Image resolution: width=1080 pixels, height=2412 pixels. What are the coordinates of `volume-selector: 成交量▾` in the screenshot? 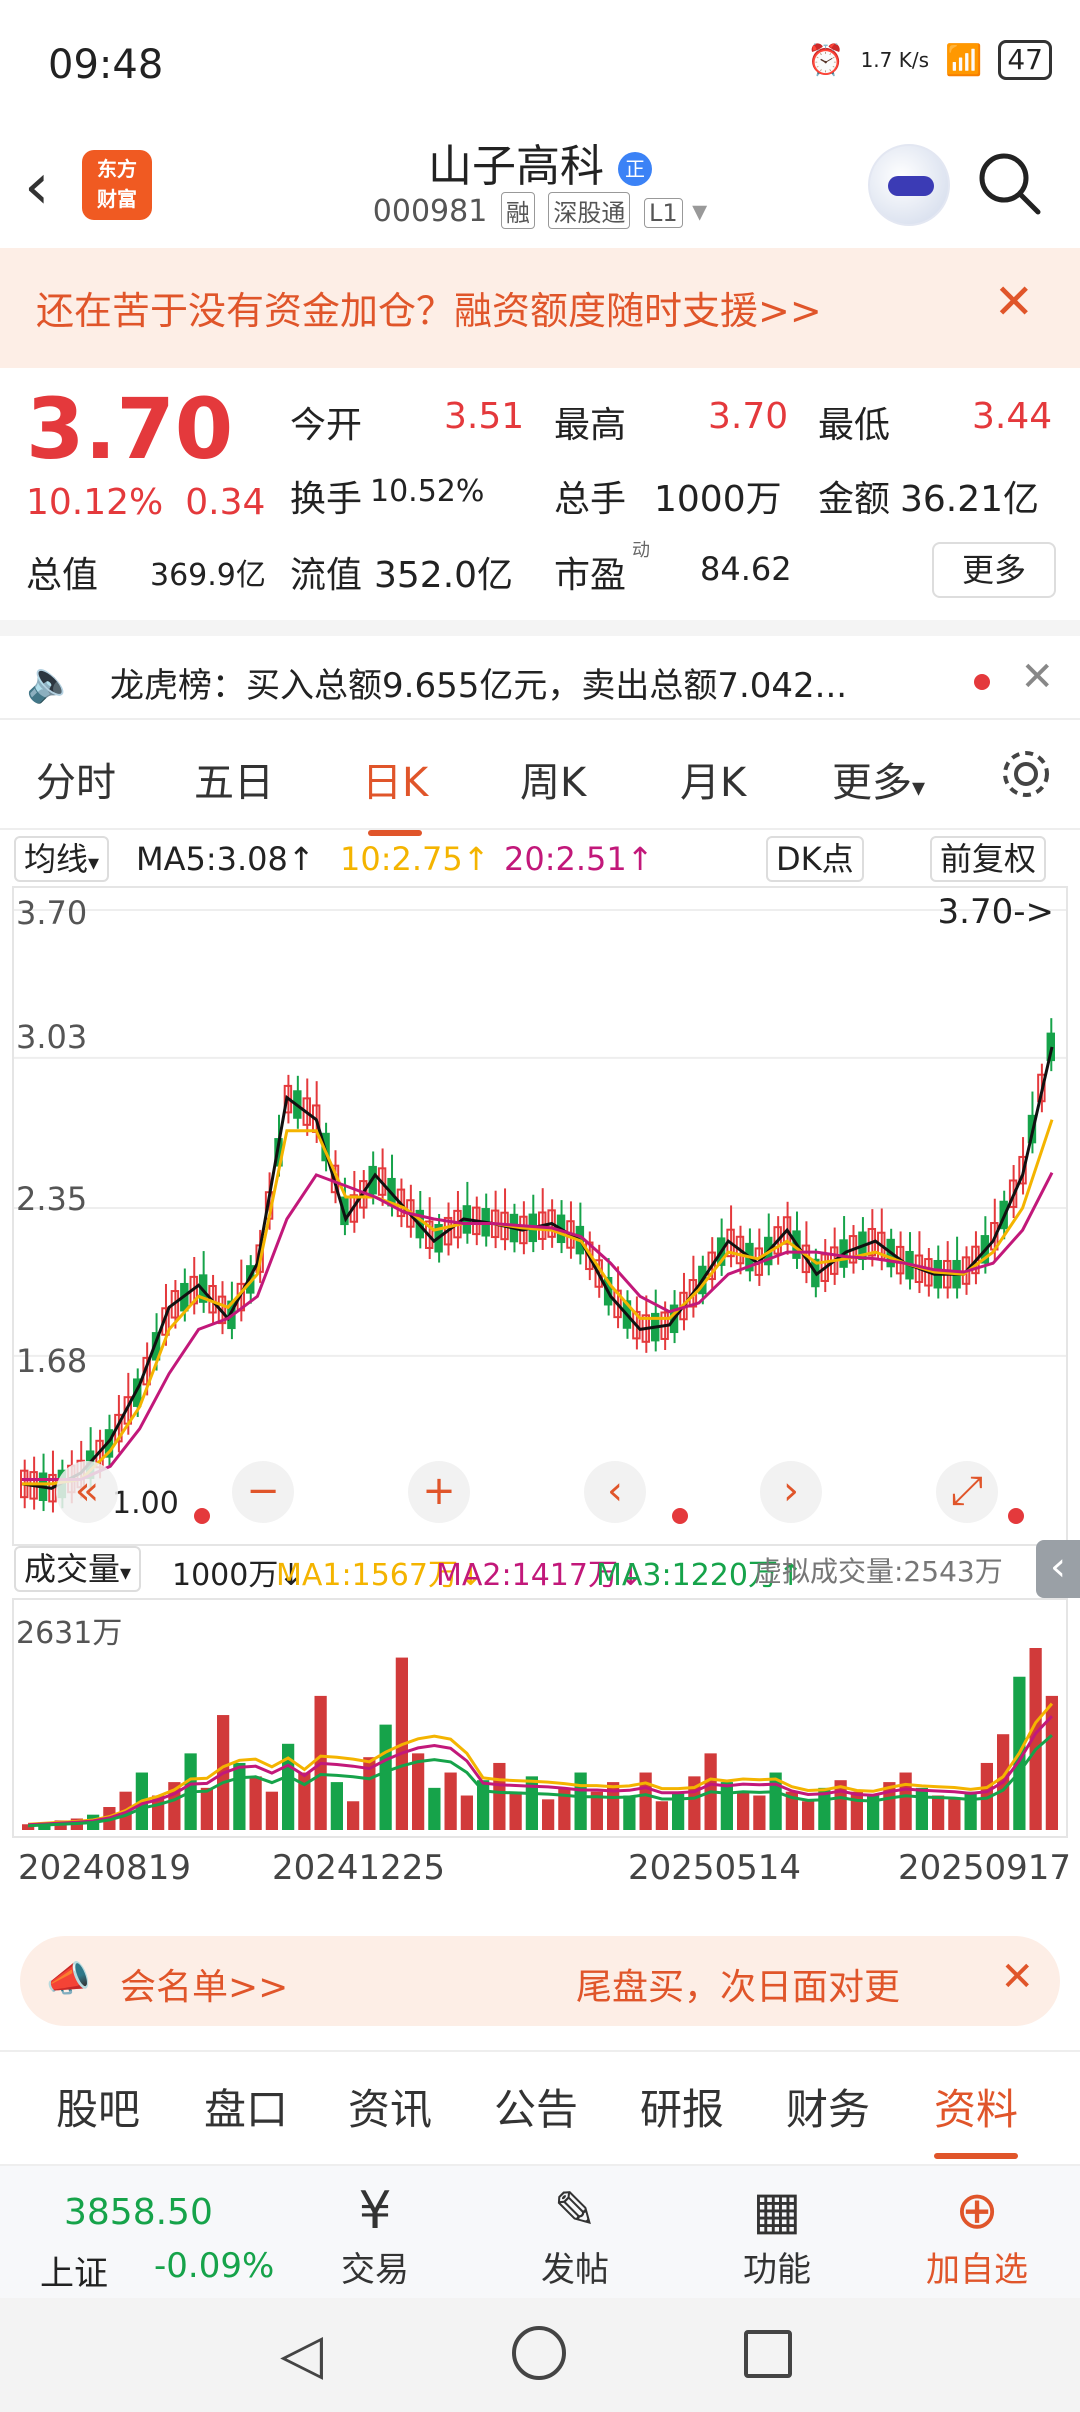 It's located at (78, 1569).